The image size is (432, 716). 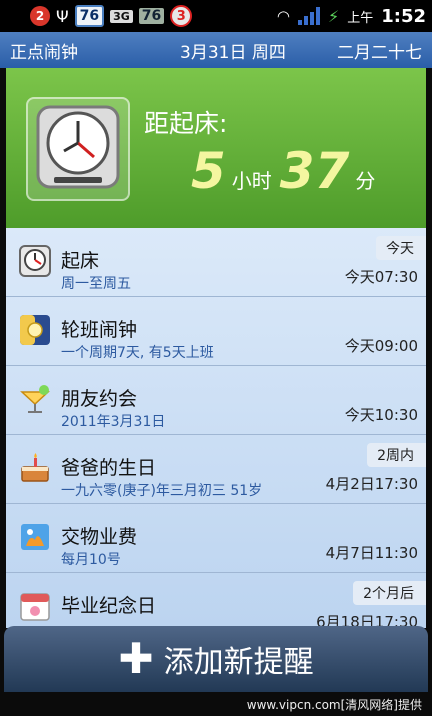 What do you see at coordinates (216, 16) in the screenshot?
I see `status-bar: 2 Ψ 76 3G 76 3 ◠ ⚡ 上午 1:52` at bounding box center [216, 16].